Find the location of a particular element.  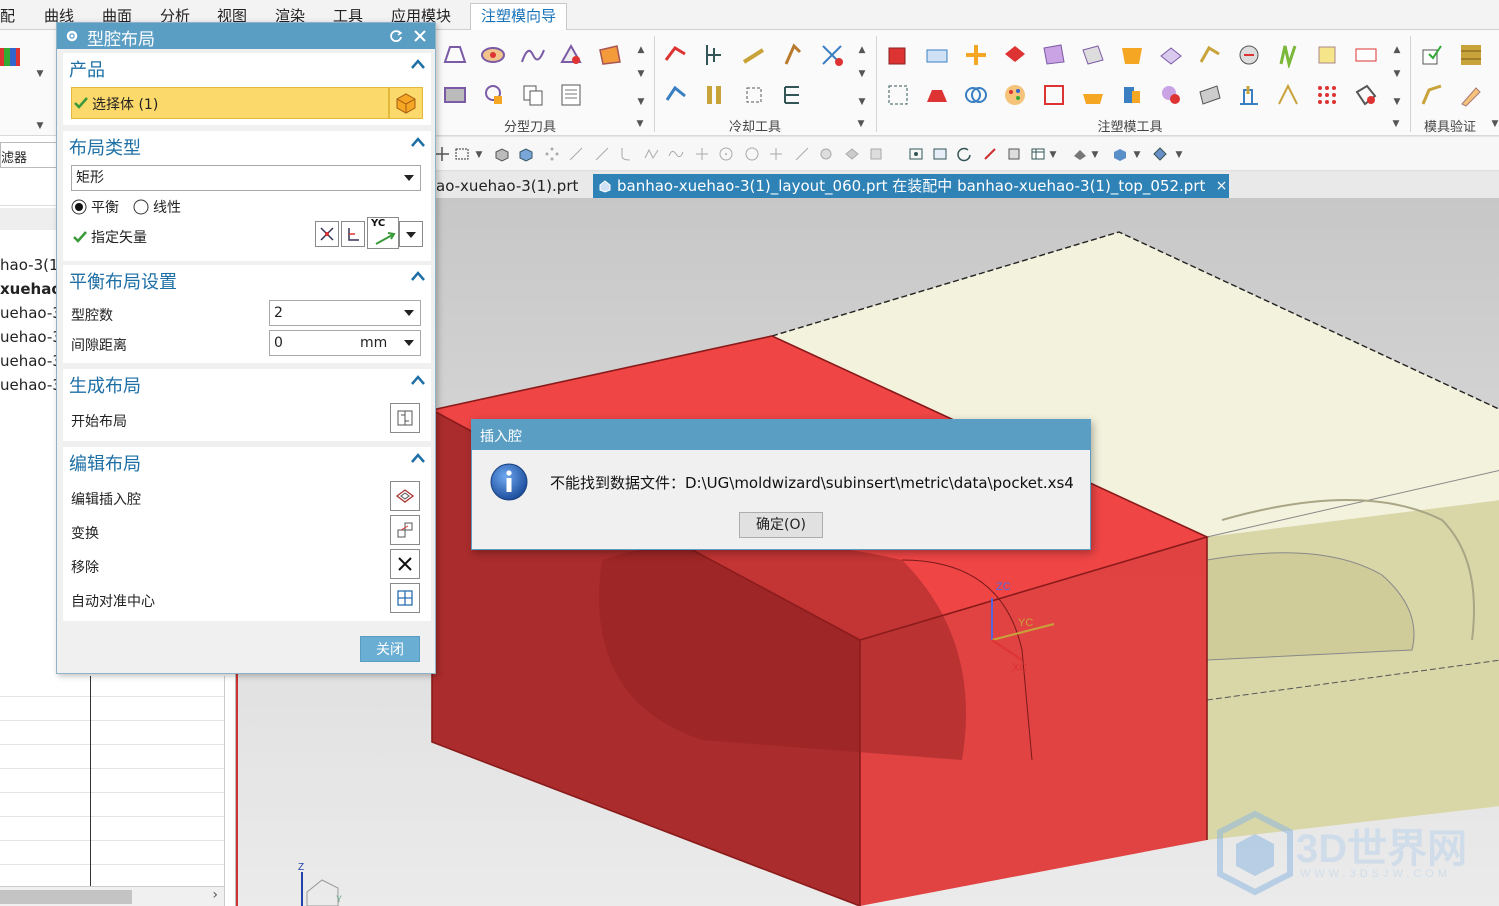

copy-icon is located at coordinates (533, 95).